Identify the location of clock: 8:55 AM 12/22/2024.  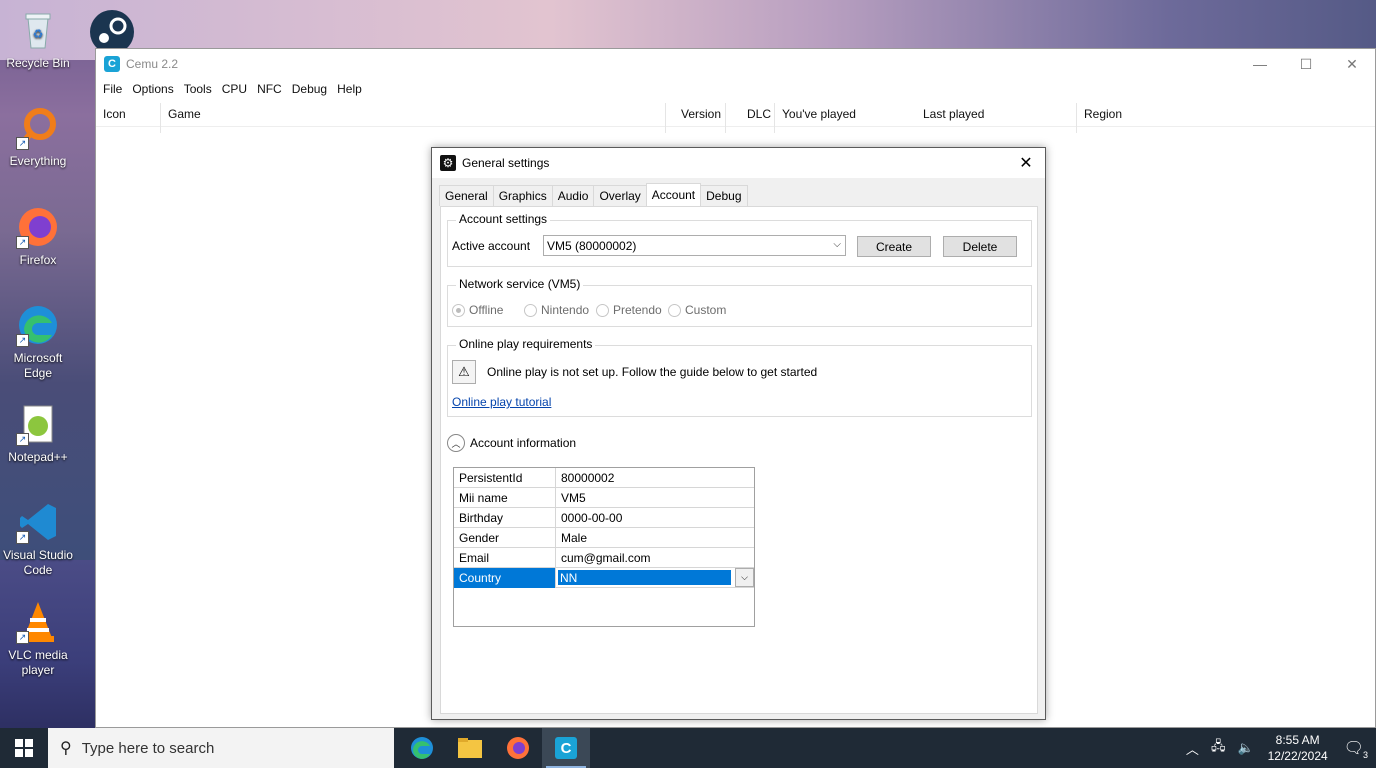
(1298, 748).